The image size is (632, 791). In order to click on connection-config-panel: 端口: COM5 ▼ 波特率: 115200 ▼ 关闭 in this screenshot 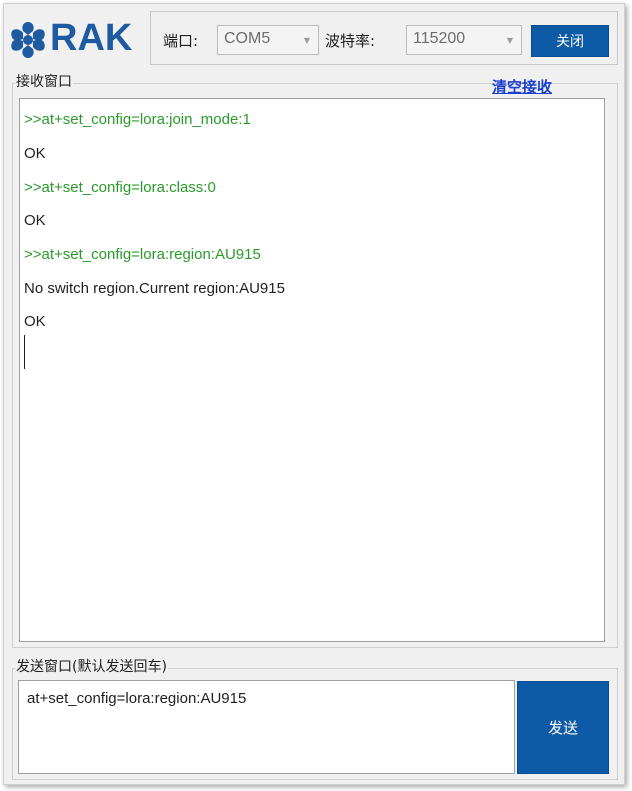, I will do `click(384, 38)`.